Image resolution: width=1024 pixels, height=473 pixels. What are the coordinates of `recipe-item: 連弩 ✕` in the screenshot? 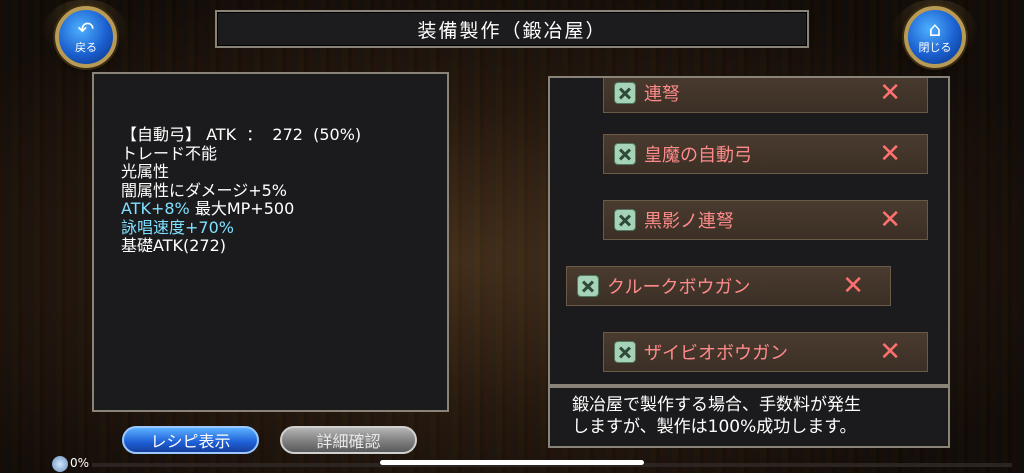 It's located at (765, 95).